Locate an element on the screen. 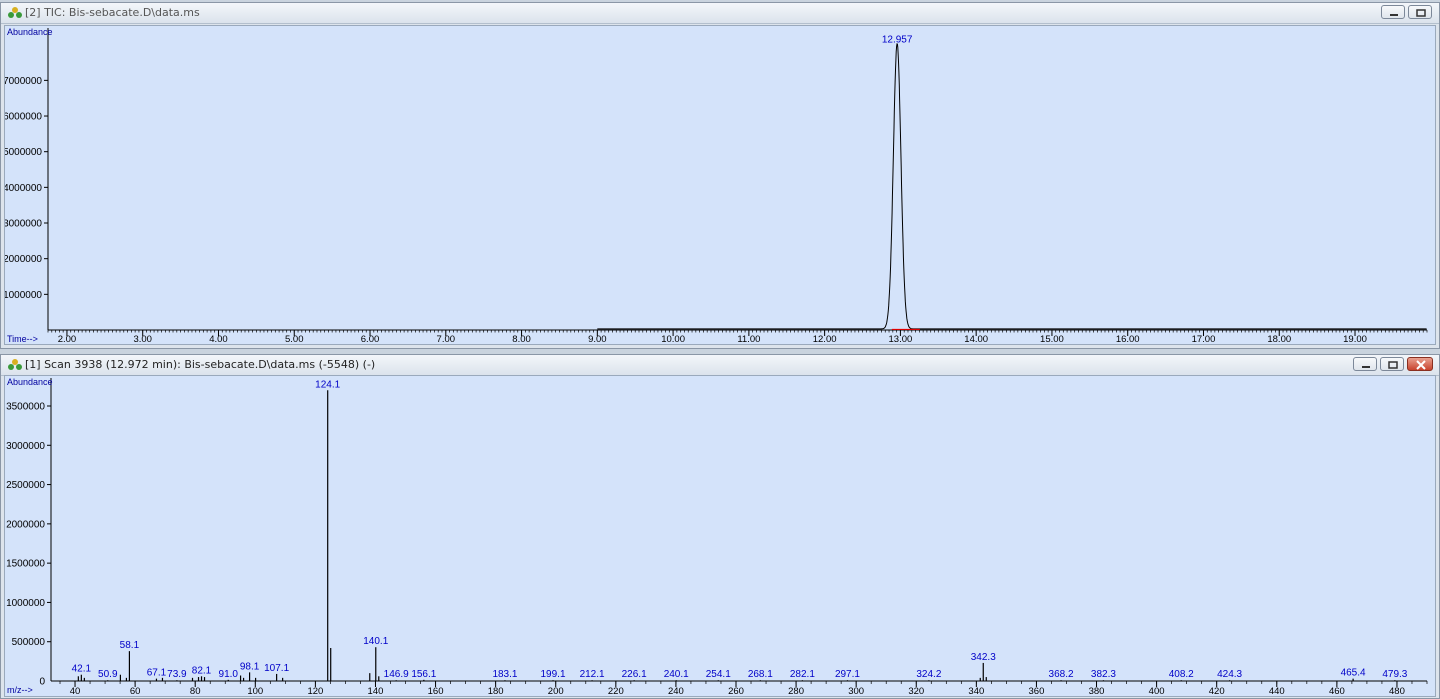  y-tick-label: 1500000 is located at coordinates (25, 564).